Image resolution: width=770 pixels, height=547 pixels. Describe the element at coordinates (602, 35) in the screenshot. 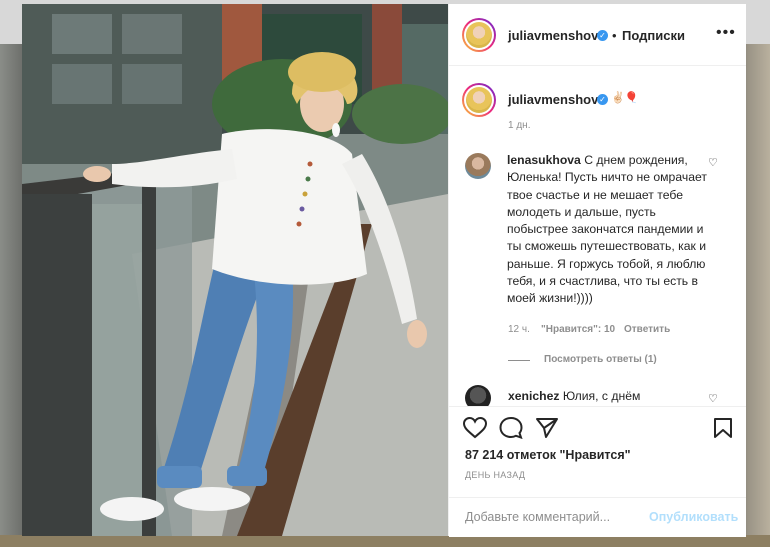

I see `verified-icon: ✓` at that location.